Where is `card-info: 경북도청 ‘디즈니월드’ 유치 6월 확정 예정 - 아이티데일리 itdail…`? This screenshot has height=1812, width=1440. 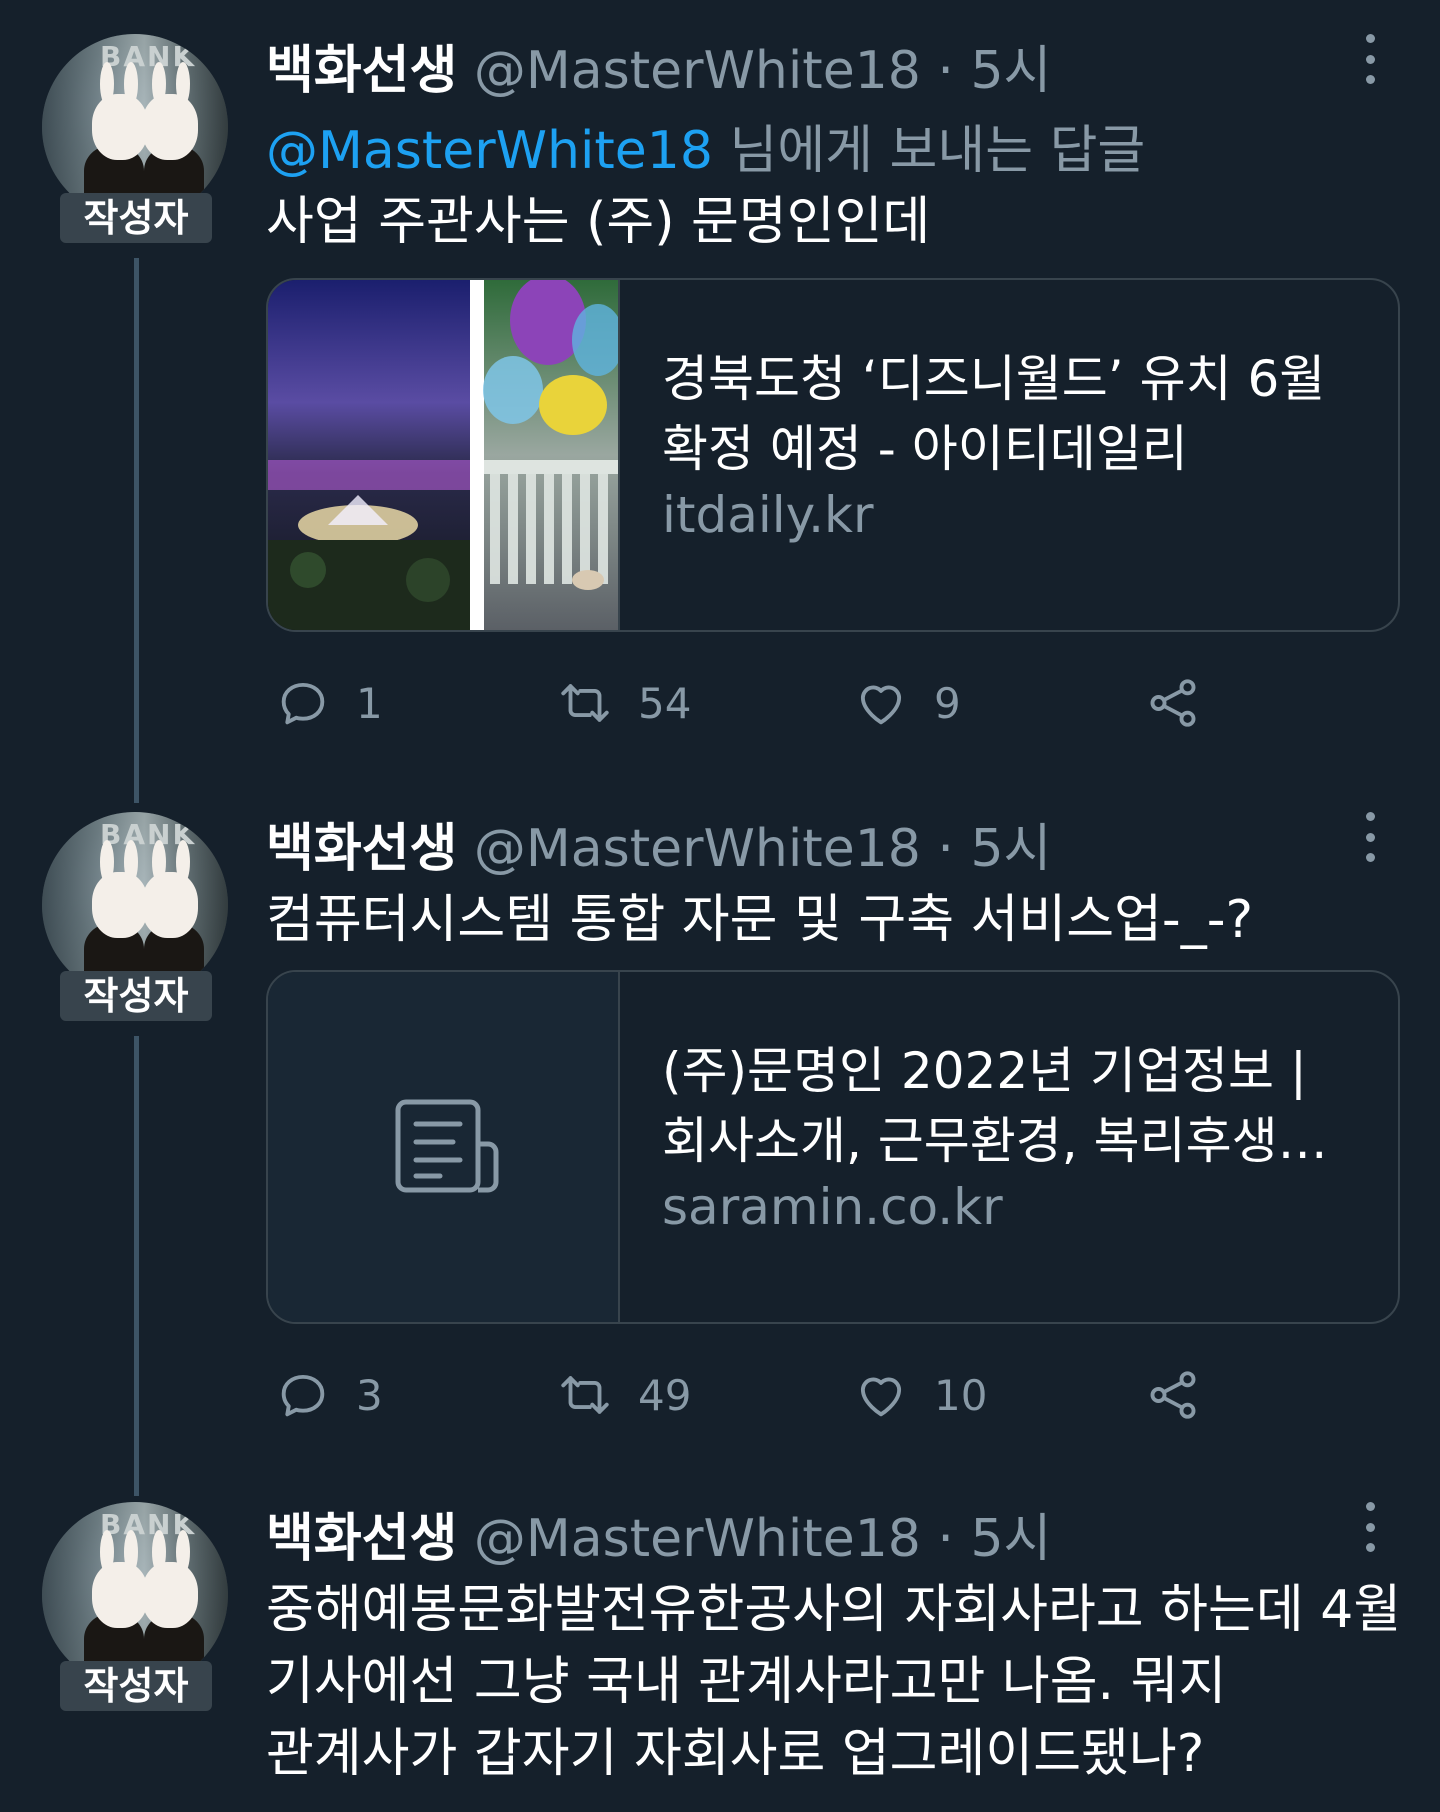 card-info: 경북도청 ‘디즈니월드’ 유치 6월 확정 예정 - 아이티데일리 itdail… is located at coordinates (1012, 445).